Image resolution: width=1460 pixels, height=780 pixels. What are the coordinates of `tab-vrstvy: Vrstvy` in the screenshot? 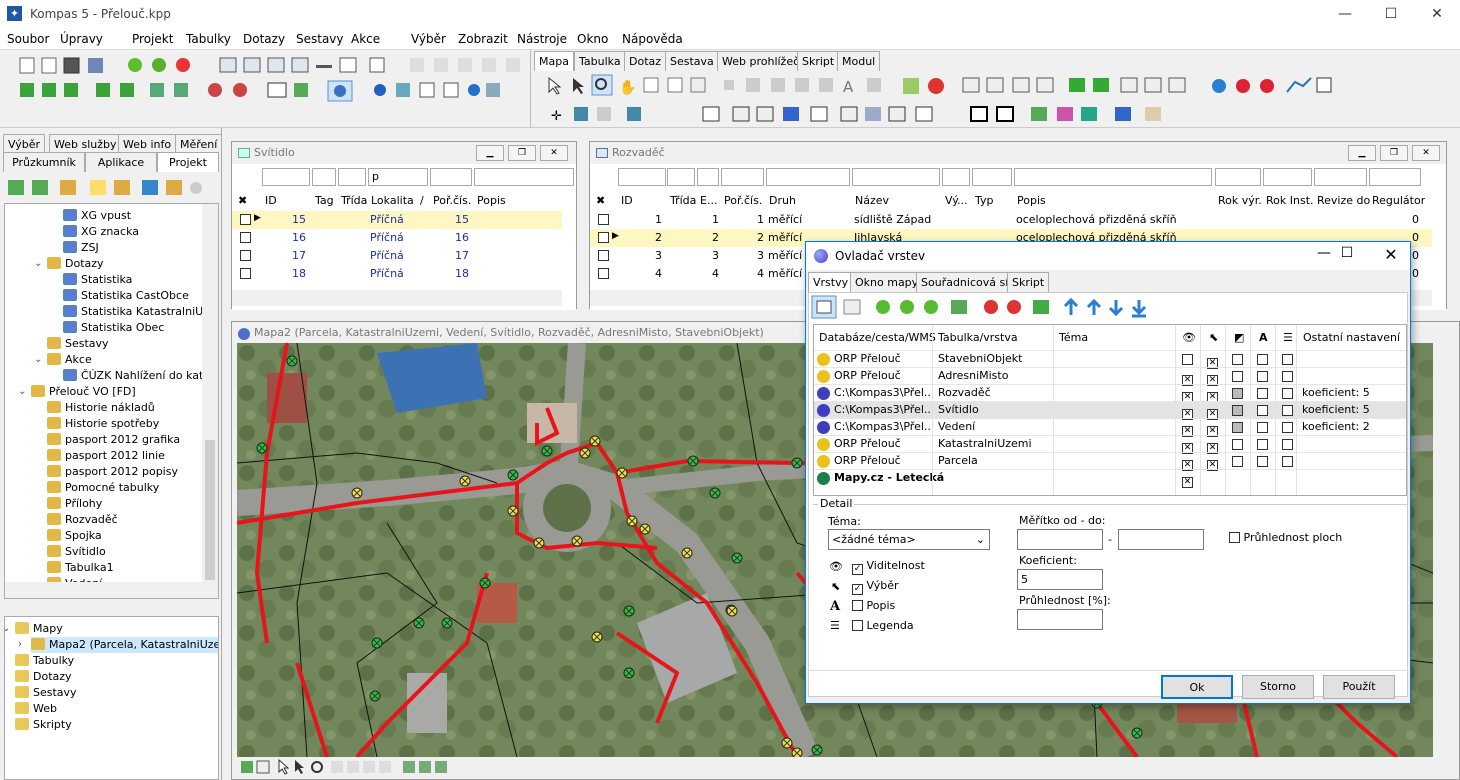 It's located at (831, 282).